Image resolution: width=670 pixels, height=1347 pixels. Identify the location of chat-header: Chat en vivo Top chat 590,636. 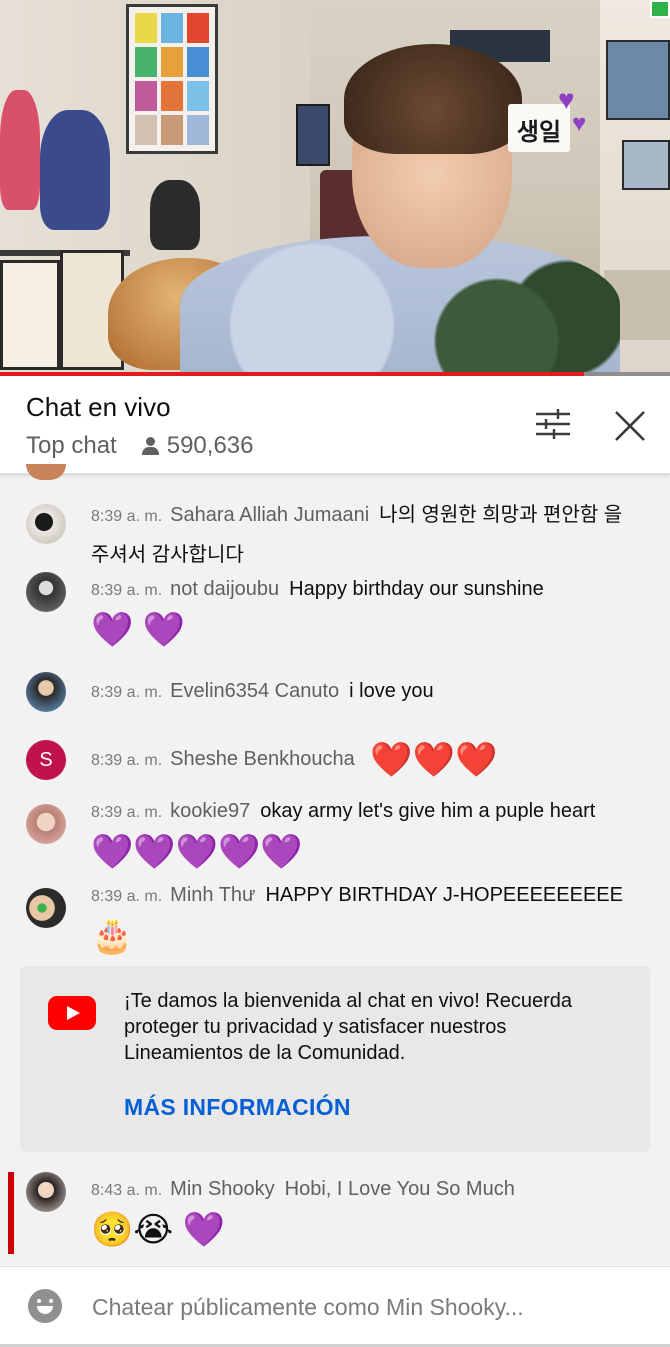
(335, 425).